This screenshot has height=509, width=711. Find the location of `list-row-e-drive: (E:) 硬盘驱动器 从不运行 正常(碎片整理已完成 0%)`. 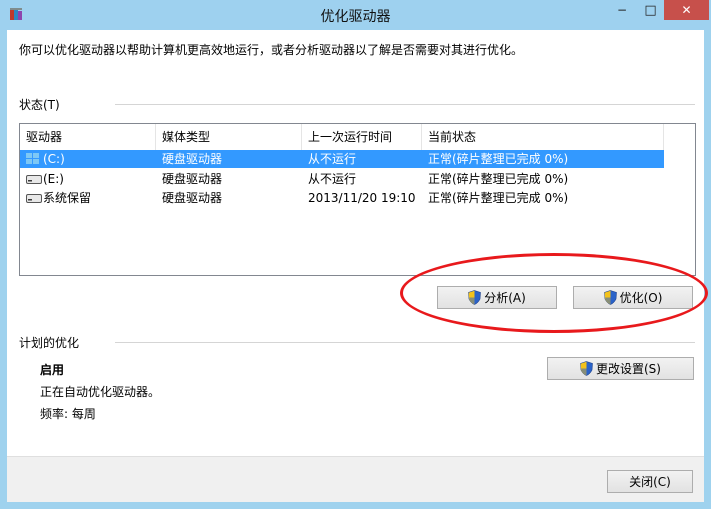

list-row-e-drive: (E:) 硬盘驱动器 从不运行 正常(碎片整理已完成 0%) is located at coordinates (342, 179).